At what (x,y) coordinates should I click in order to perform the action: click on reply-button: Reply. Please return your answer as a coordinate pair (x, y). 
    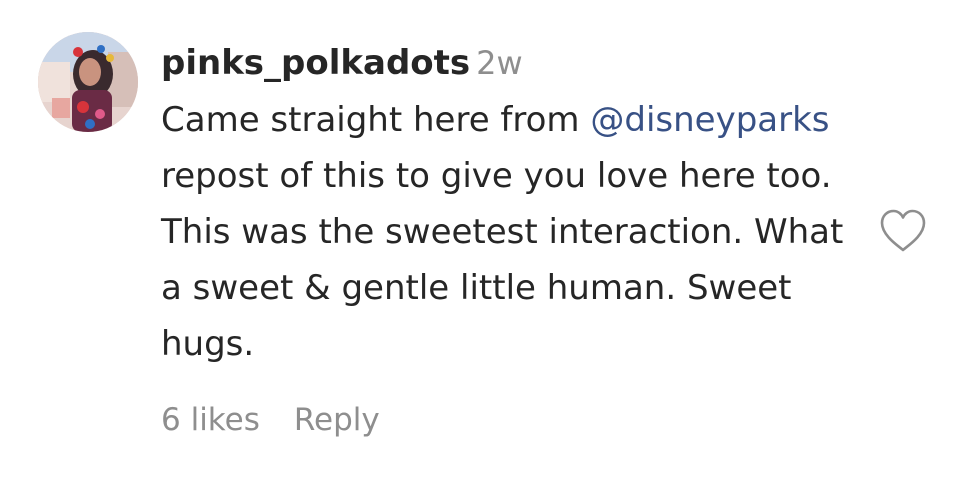
    Looking at the image, I should click on (337, 420).